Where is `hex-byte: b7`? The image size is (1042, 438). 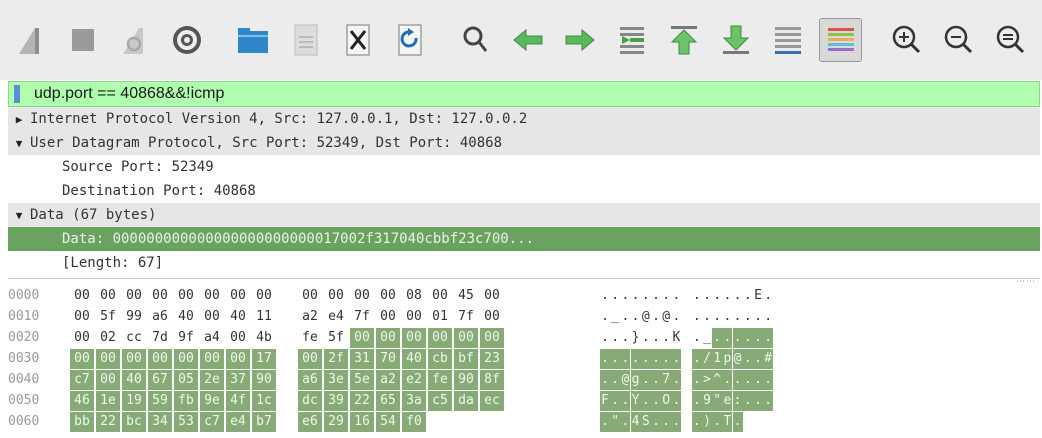
hex-byte: b7 is located at coordinates (264, 422).